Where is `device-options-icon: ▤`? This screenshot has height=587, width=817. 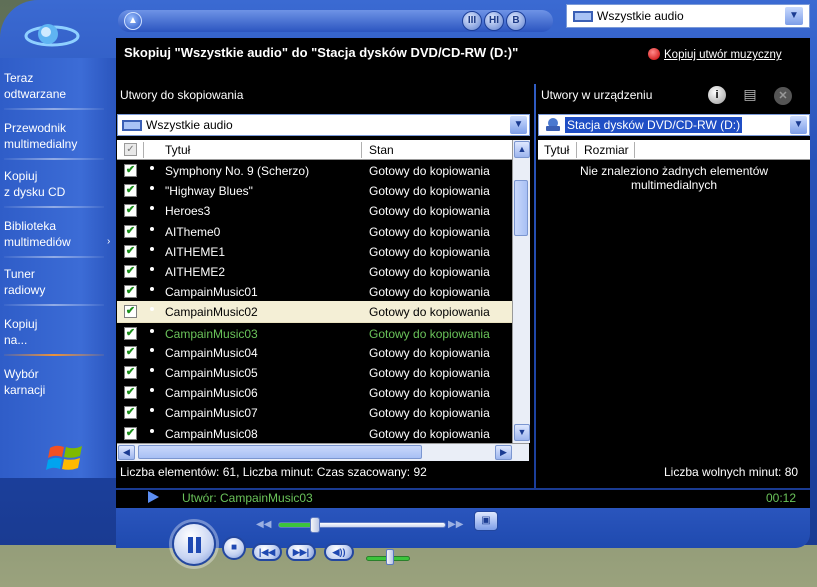
device-options-icon: ▤ is located at coordinates (750, 95).